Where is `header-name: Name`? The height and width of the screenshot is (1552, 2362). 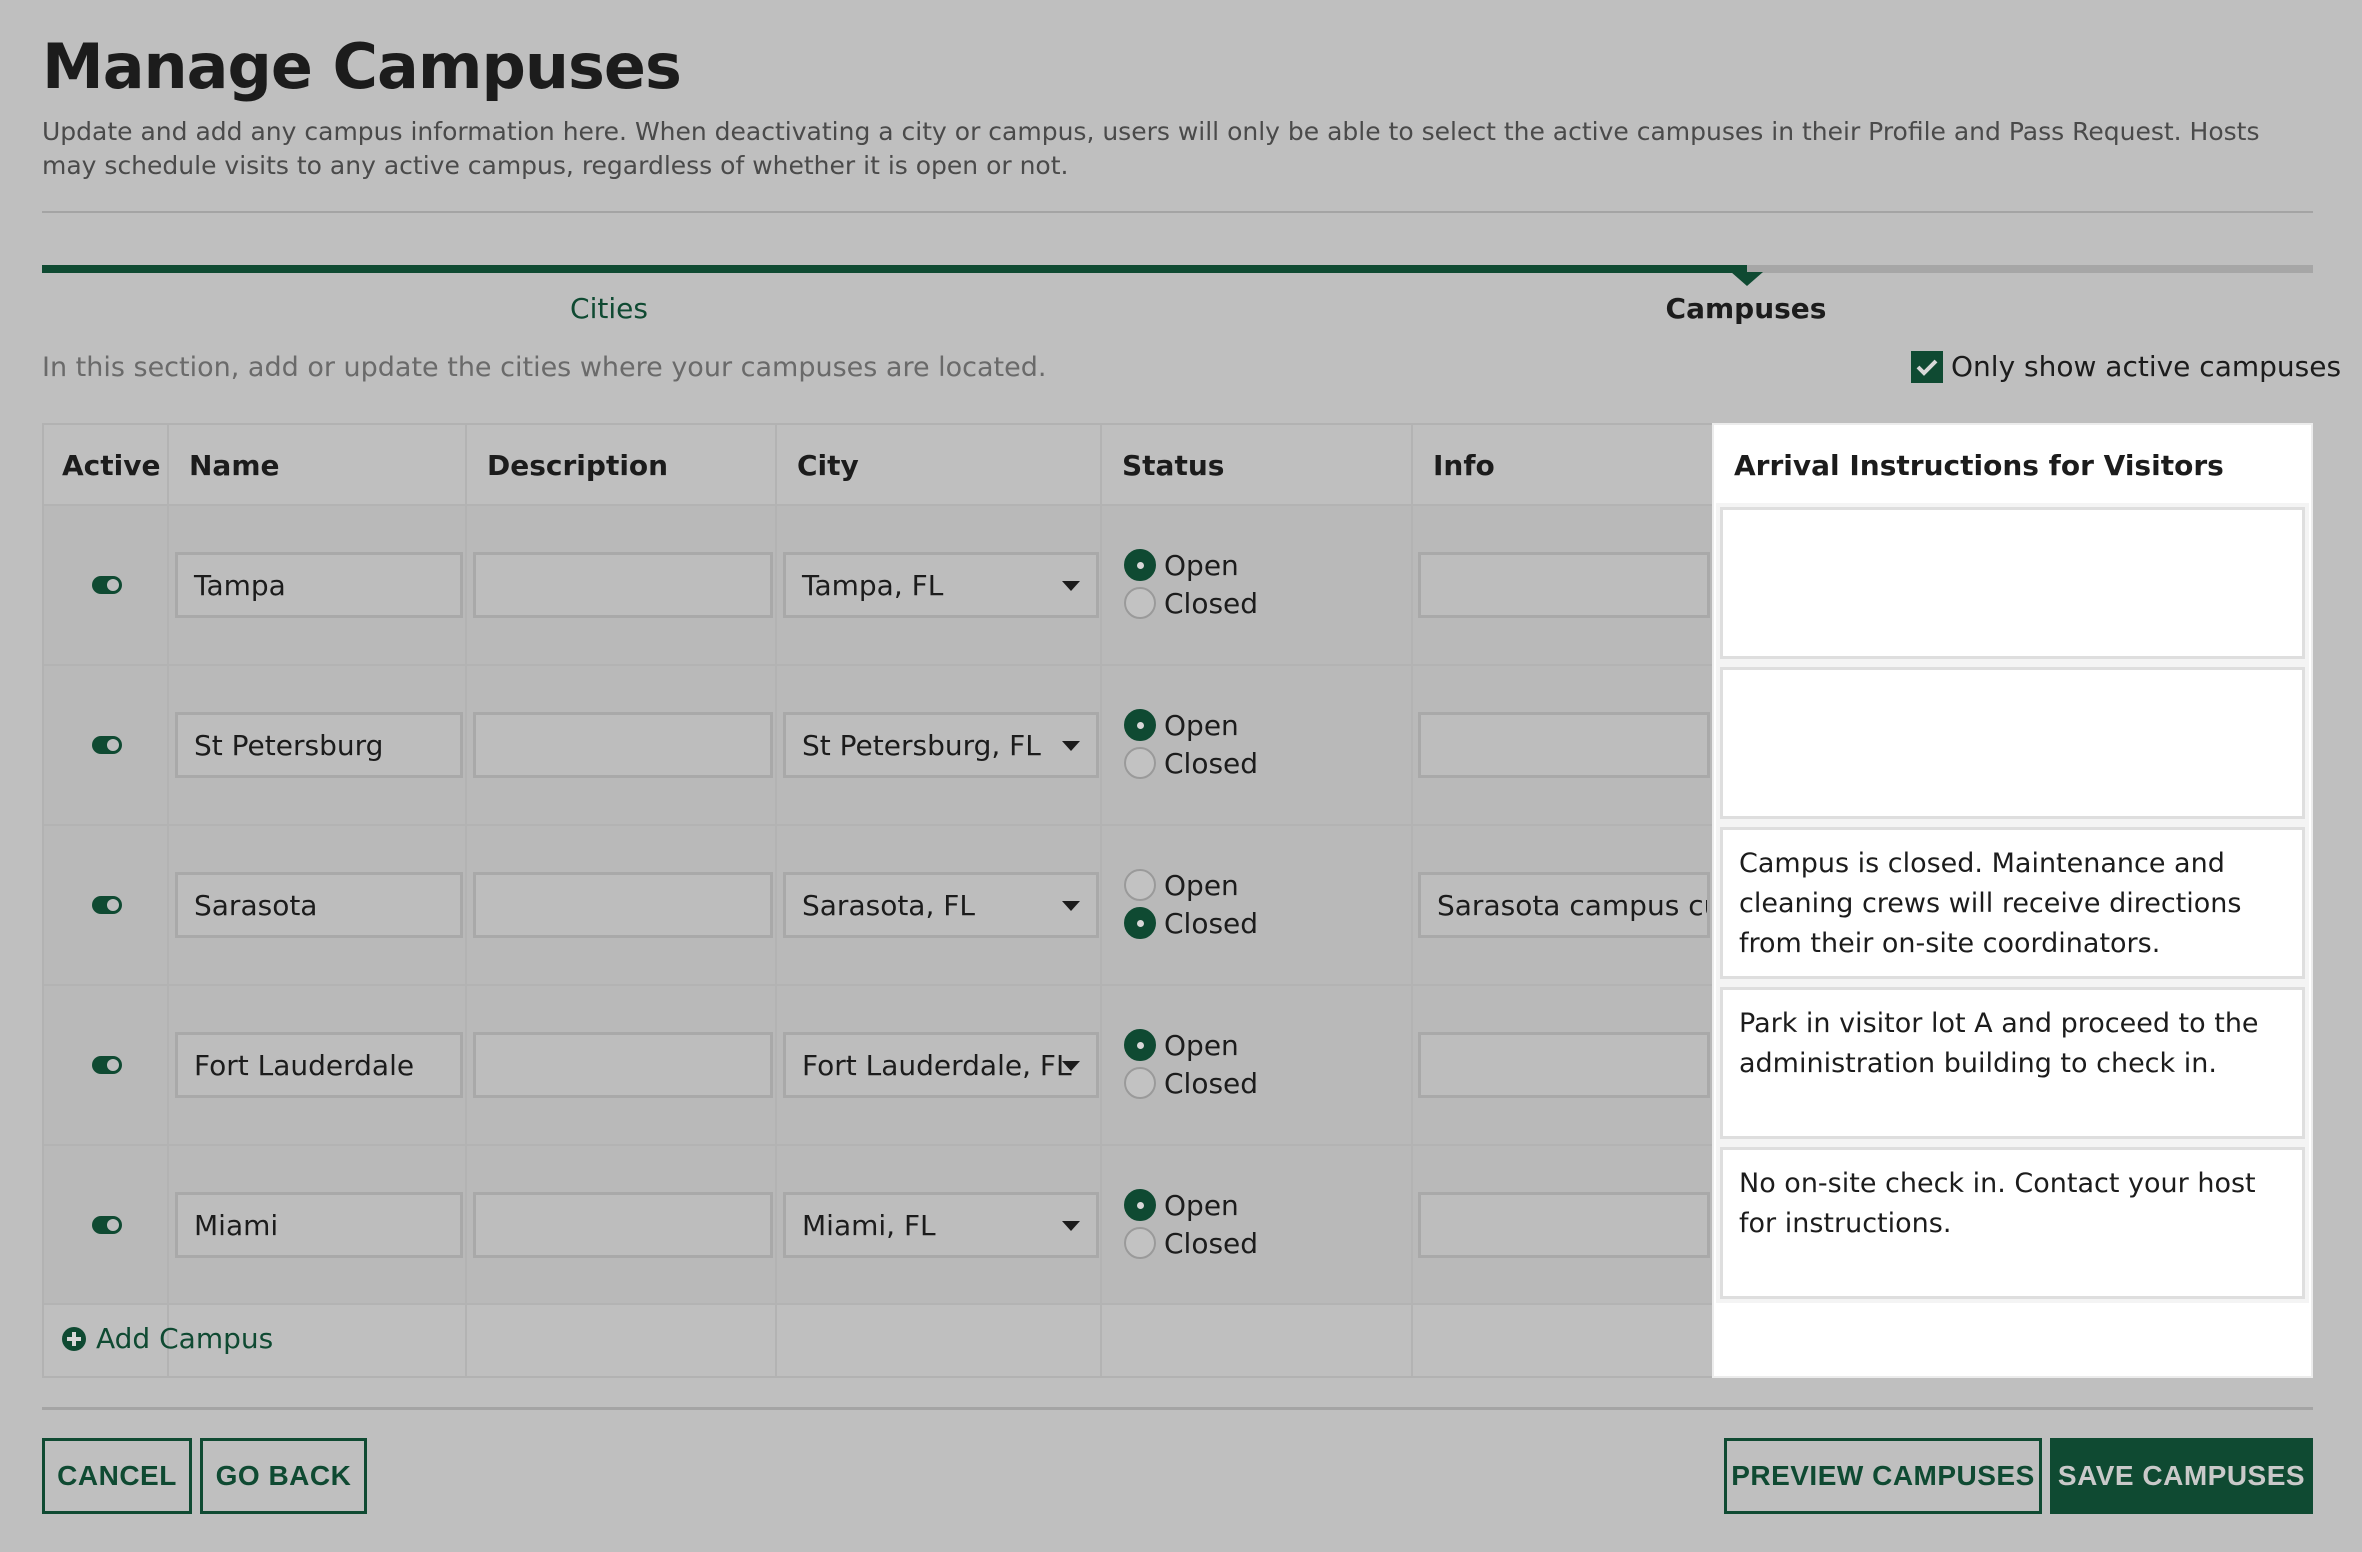
header-name: Name is located at coordinates (234, 465).